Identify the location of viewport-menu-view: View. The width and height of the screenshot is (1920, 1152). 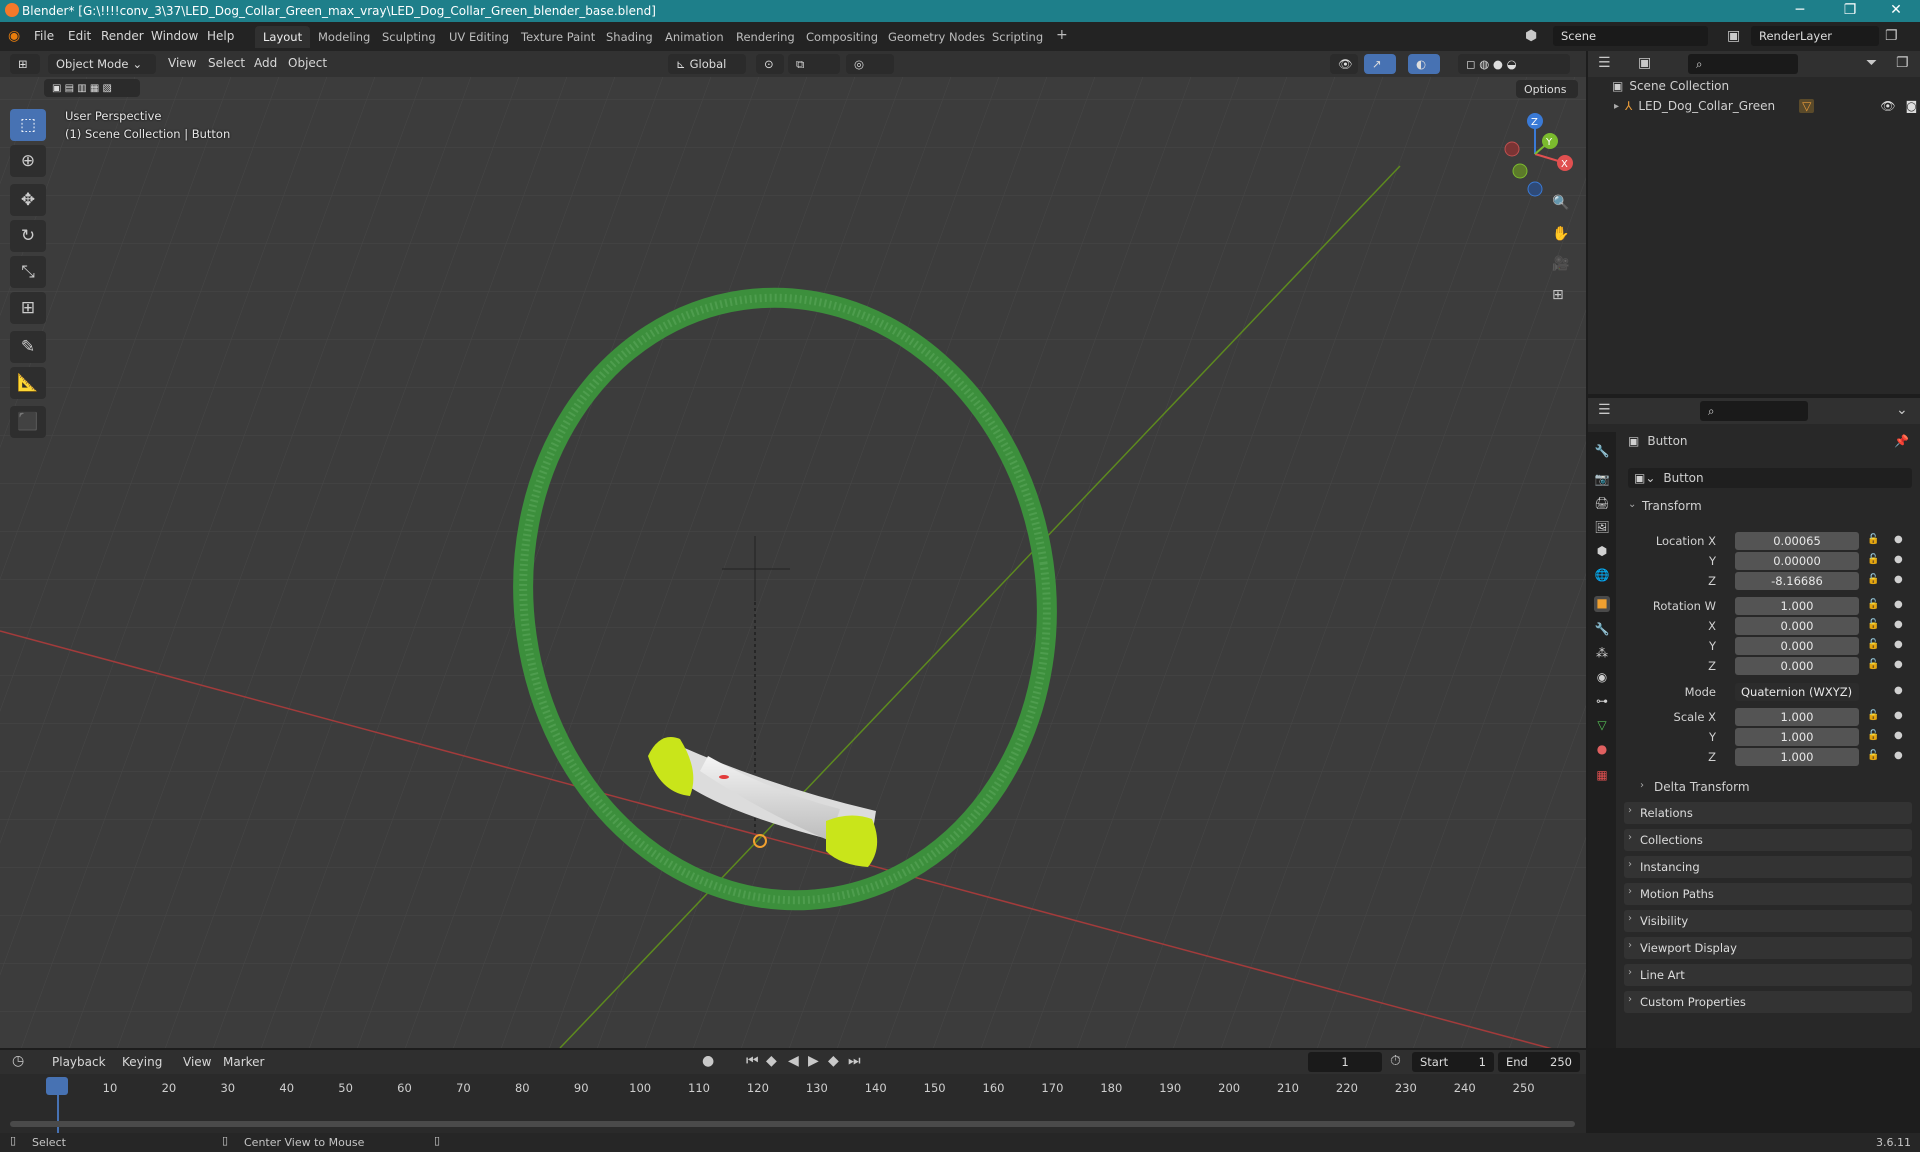
(182, 63).